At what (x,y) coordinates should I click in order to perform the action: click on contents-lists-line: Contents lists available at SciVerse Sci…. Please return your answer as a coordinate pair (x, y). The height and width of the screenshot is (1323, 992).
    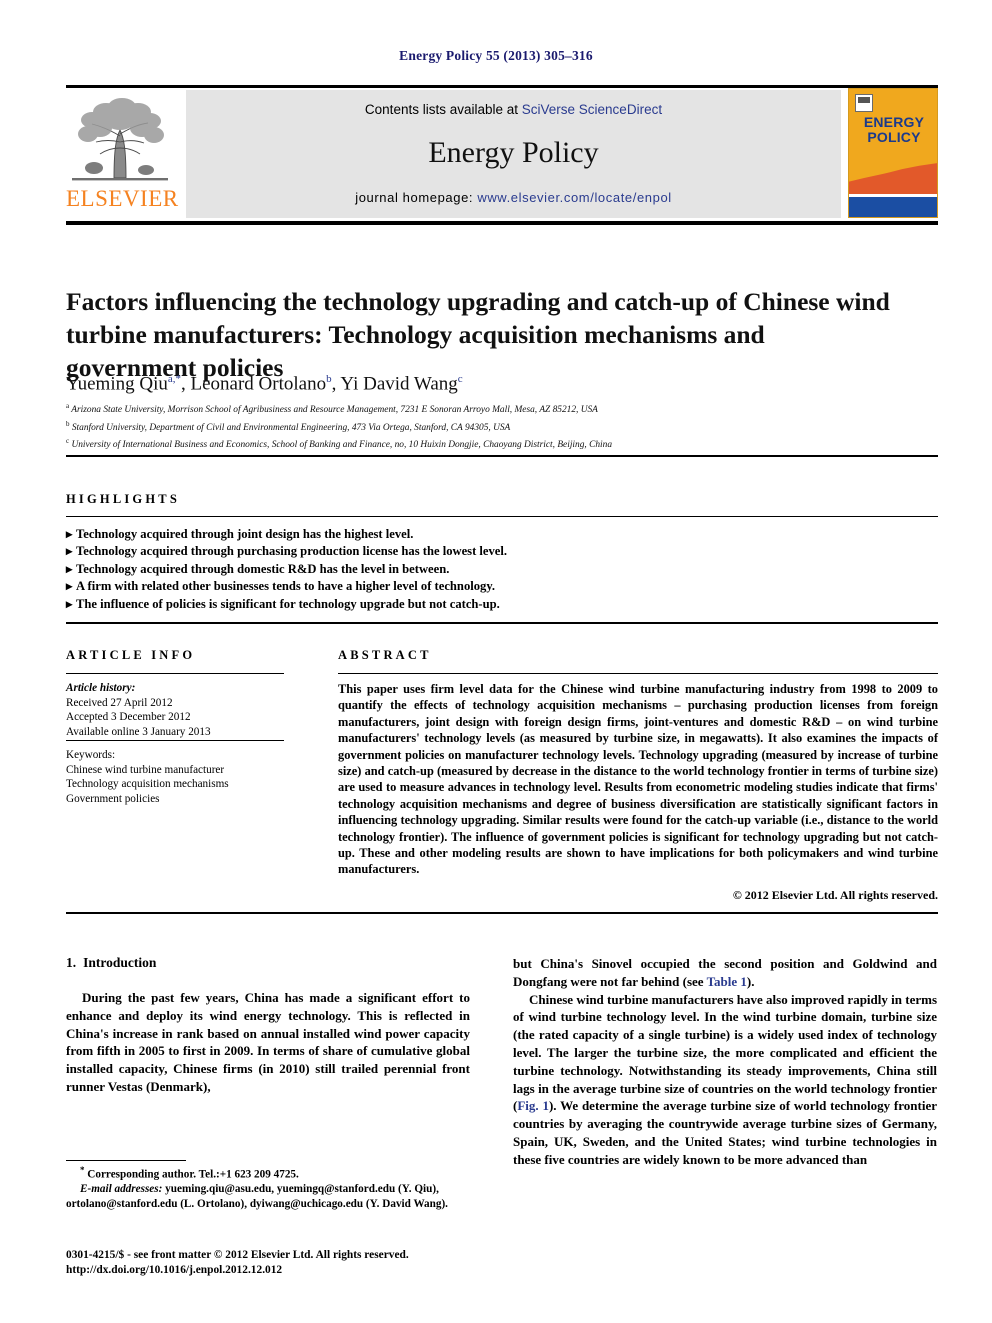
    Looking at the image, I should click on (513, 109).